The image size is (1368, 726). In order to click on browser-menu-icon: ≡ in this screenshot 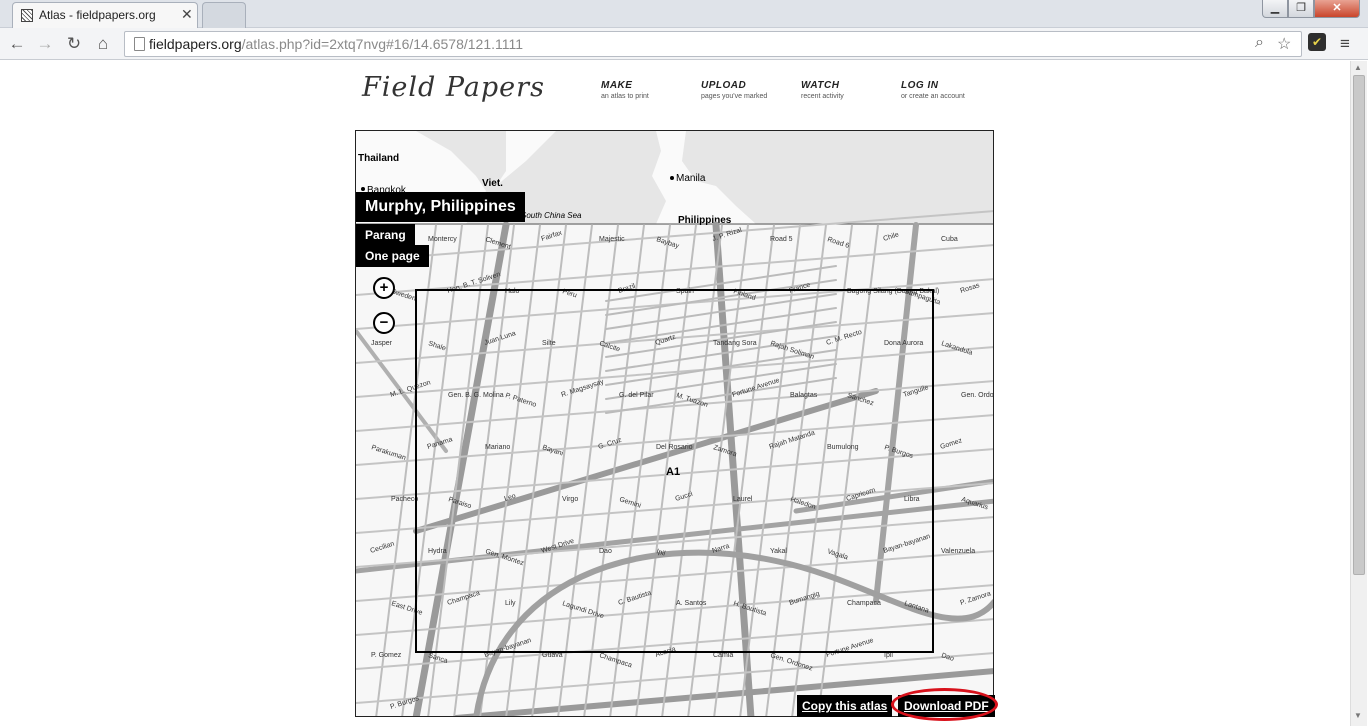, I will do `click(1345, 44)`.